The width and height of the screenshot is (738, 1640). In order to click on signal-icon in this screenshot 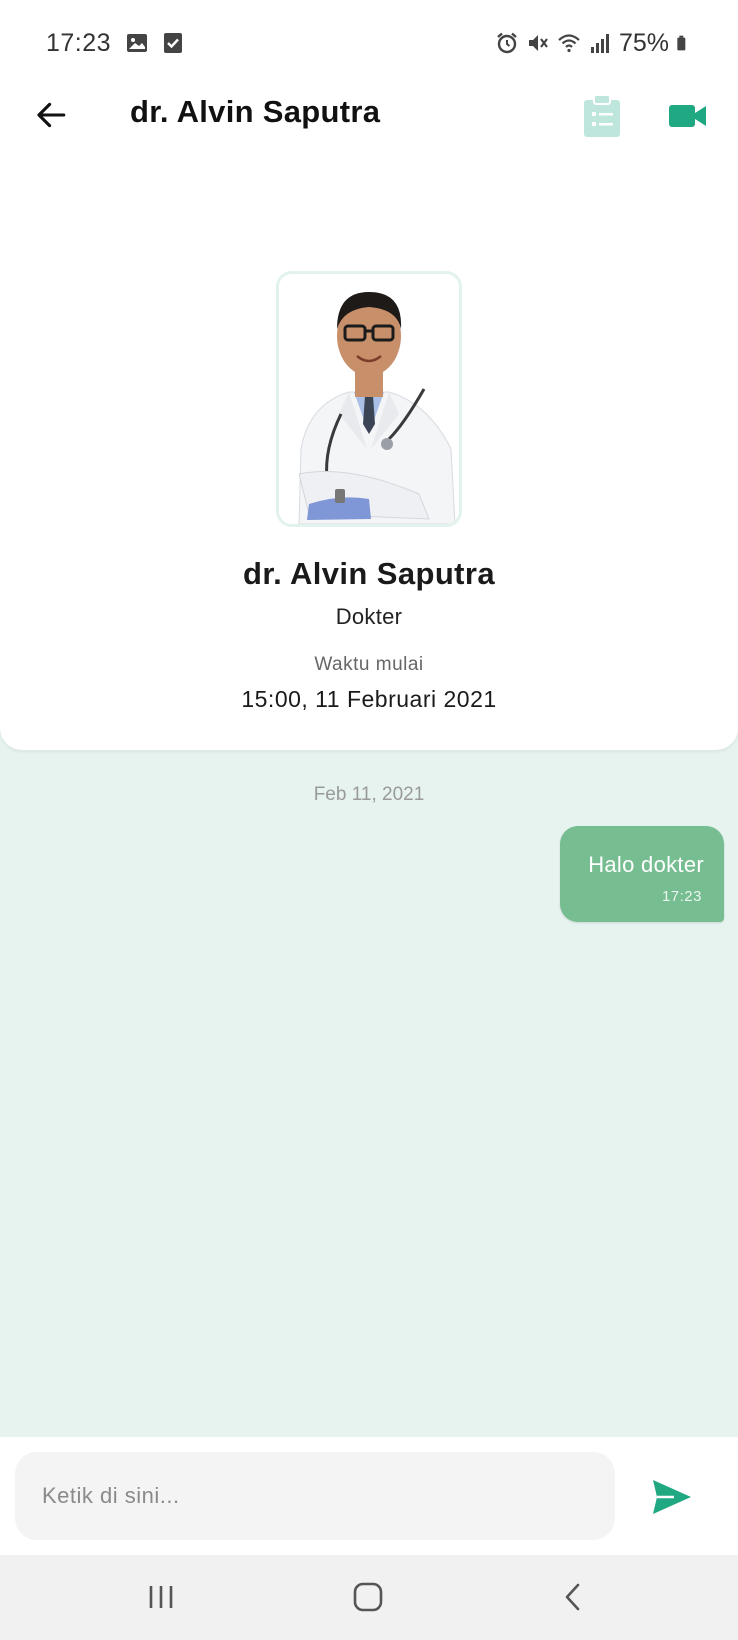, I will do `click(599, 43)`.